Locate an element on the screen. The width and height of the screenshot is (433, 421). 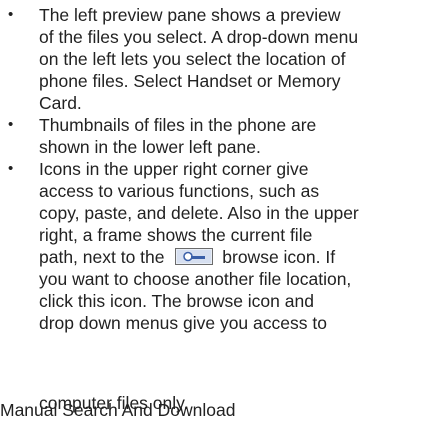
text-line: drop down menus give you access to is located at coordinates (183, 323).